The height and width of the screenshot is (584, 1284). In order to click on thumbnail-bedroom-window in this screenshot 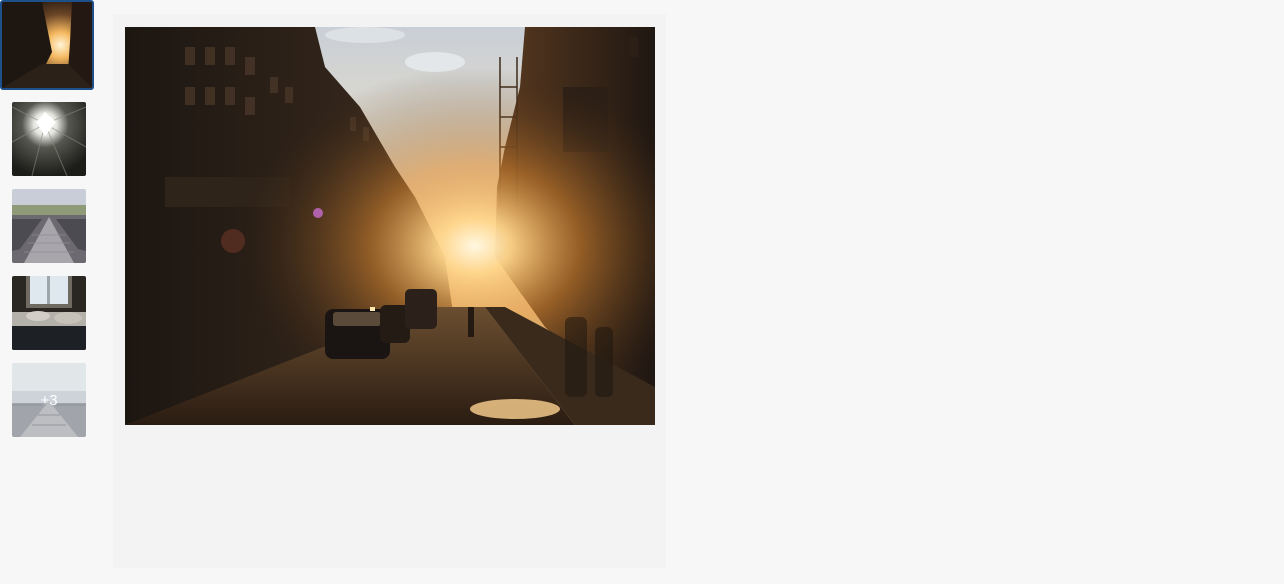, I will do `click(49, 313)`.